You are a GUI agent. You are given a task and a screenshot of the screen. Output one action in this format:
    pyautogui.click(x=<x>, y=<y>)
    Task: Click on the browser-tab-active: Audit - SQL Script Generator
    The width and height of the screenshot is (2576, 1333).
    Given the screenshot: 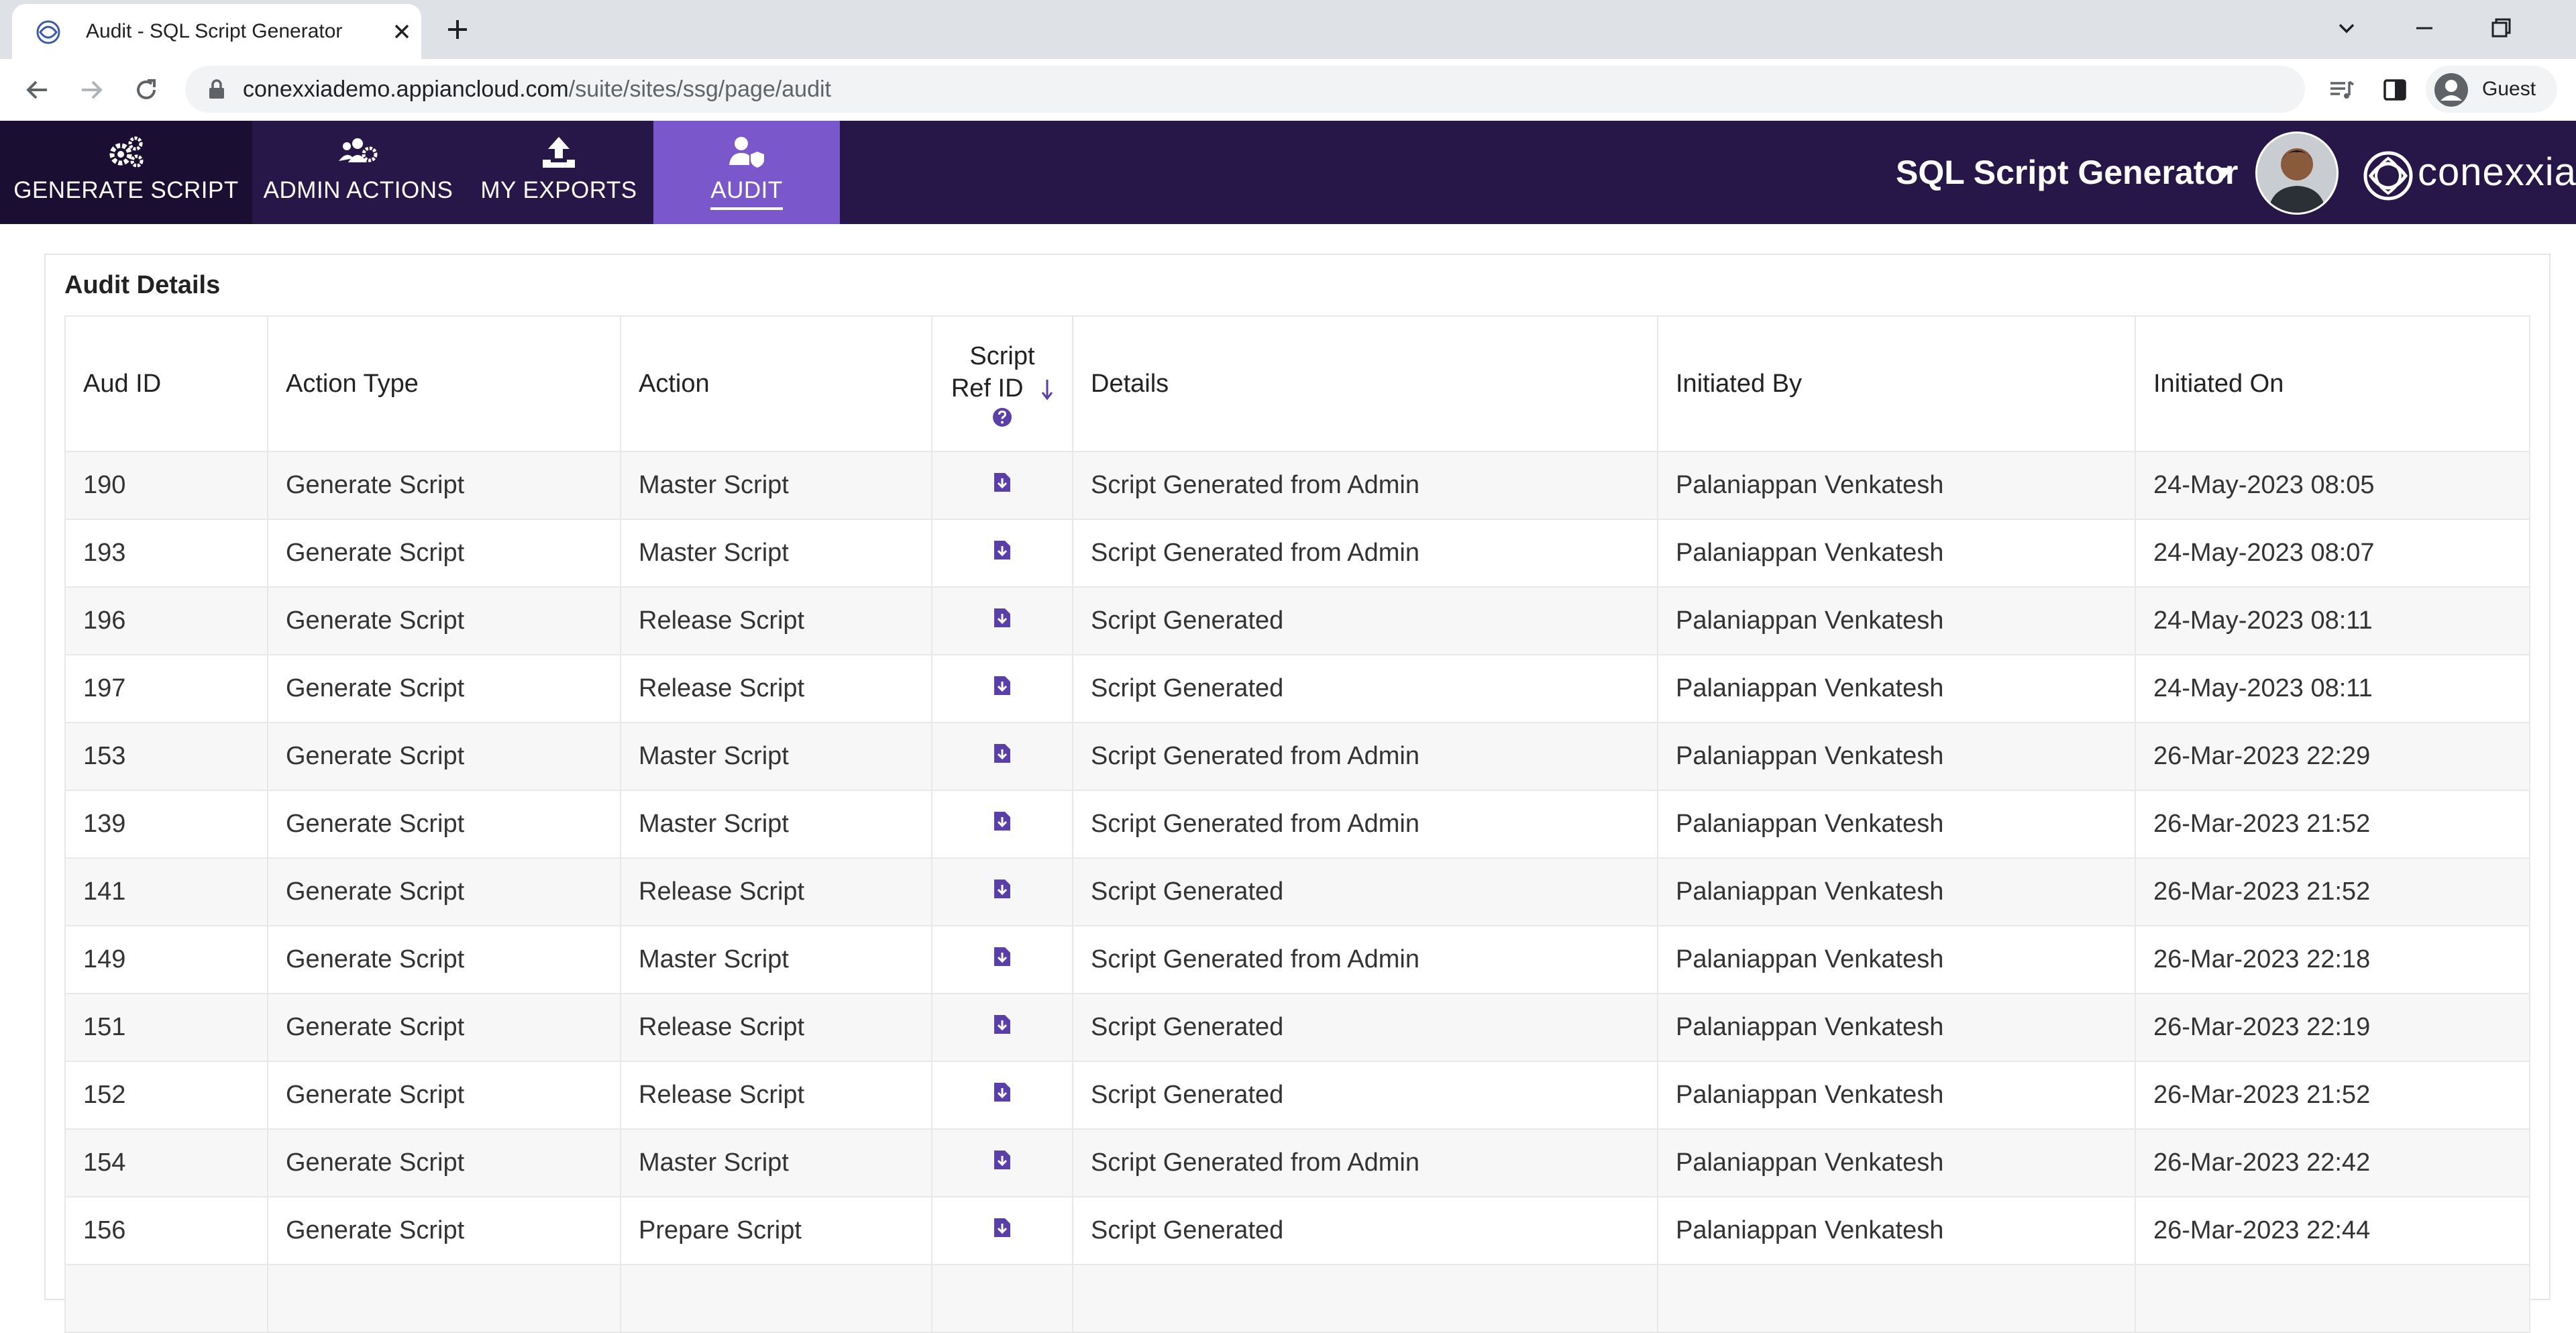 What is the action you would take?
    pyautogui.click(x=216, y=31)
    